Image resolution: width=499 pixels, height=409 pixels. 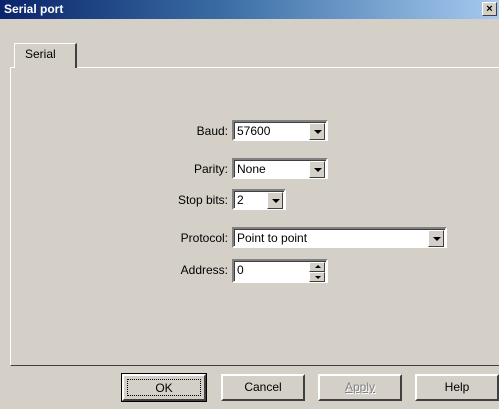 What do you see at coordinates (40, 54) in the screenshot?
I see `tab-serial-label: Serial` at bounding box center [40, 54].